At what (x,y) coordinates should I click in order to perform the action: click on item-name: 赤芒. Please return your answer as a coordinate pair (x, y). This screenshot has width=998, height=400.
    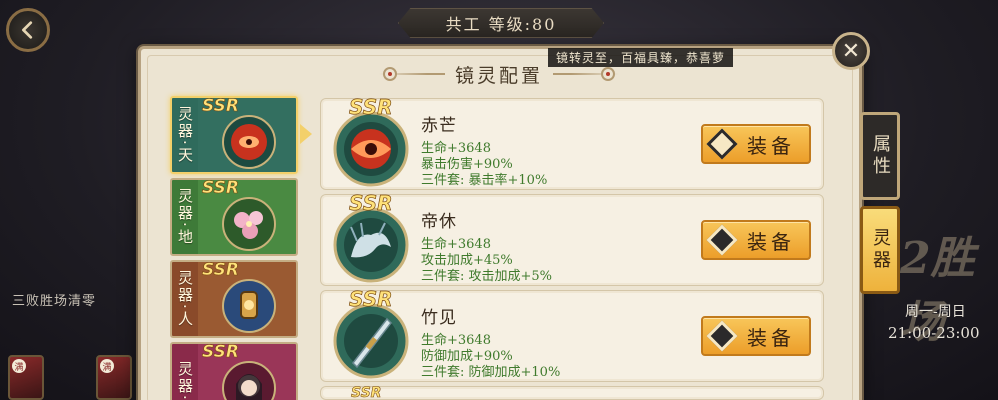
    Looking at the image, I should click on (439, 126).